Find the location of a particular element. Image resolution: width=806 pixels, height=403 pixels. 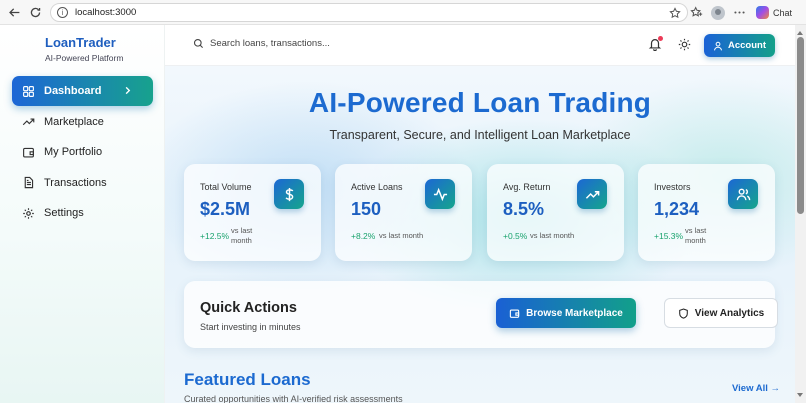

sidebar-item-marketplace: Marketplace is located at coordinates (82, 122).